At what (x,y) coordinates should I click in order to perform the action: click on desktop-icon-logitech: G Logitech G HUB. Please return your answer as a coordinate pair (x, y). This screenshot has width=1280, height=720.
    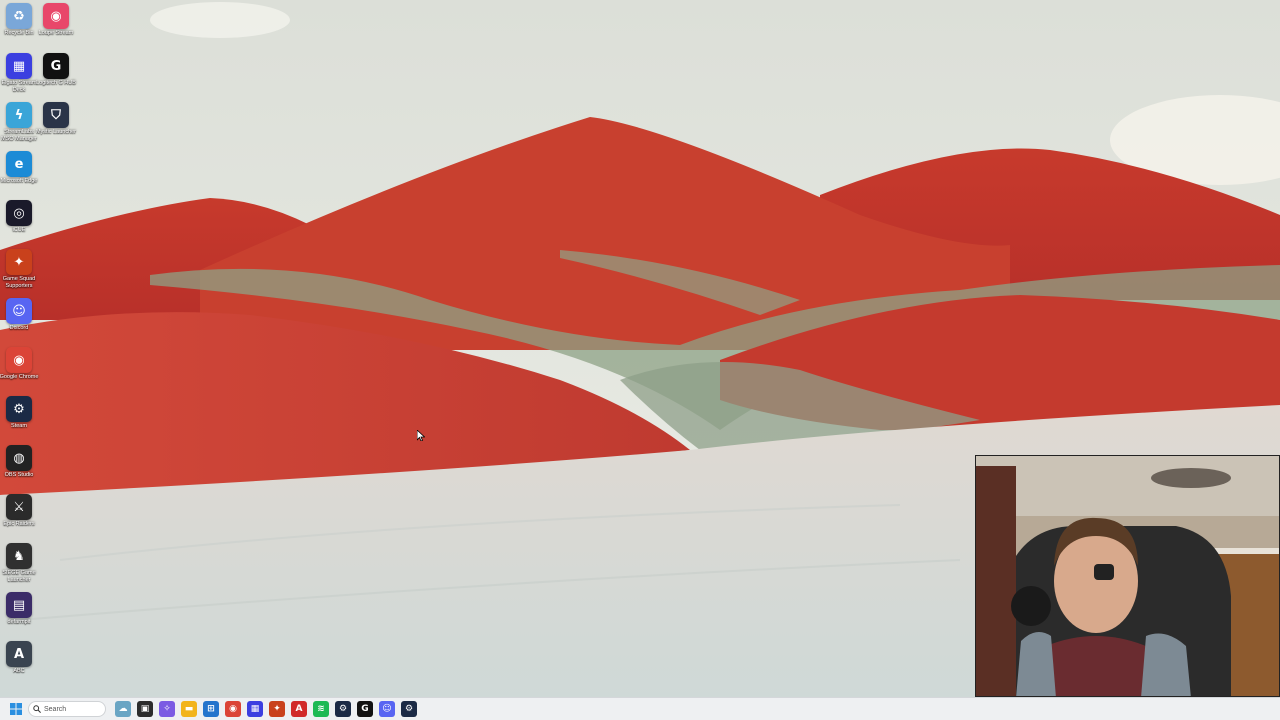
    Looking at the image, I should click on (56, 70).